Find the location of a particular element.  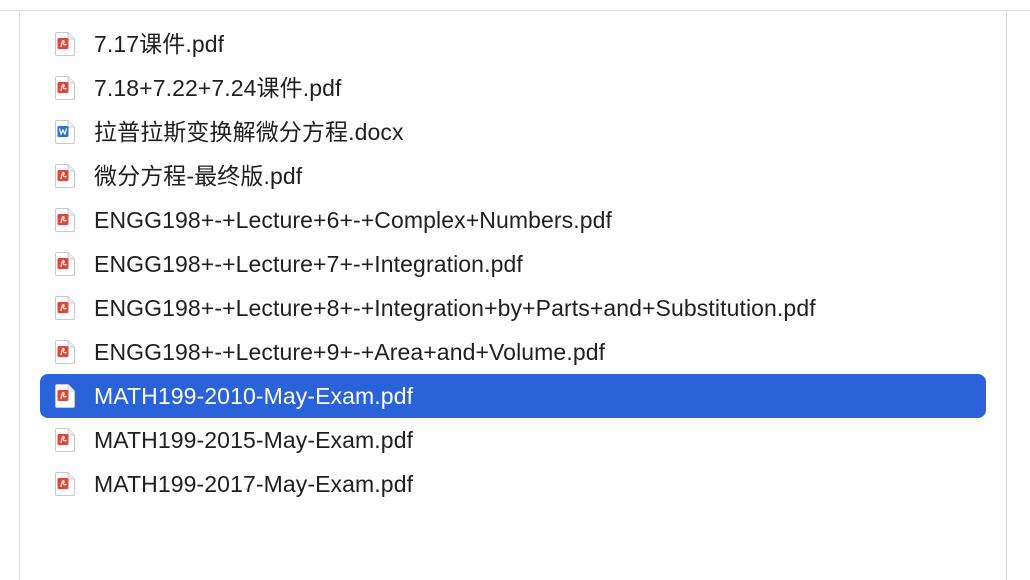

word-icon is located at coordinates (65, 132).